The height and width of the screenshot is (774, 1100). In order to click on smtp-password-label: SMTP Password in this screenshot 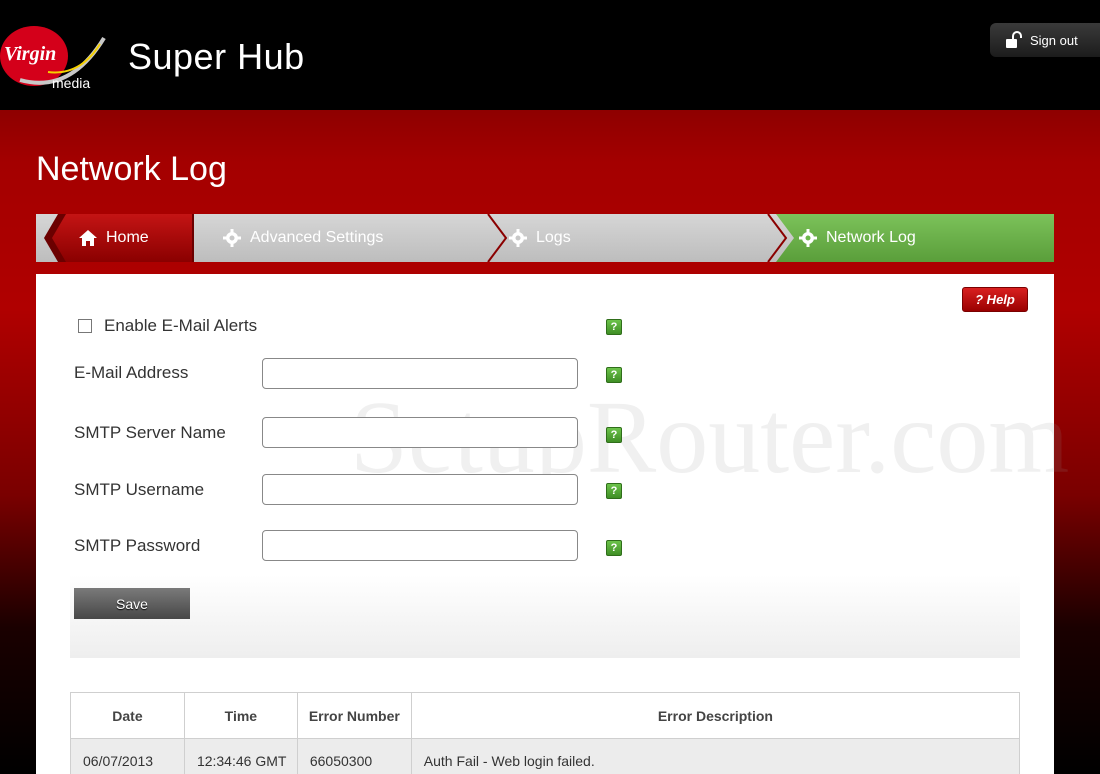, I will do `click(137, 545)`.